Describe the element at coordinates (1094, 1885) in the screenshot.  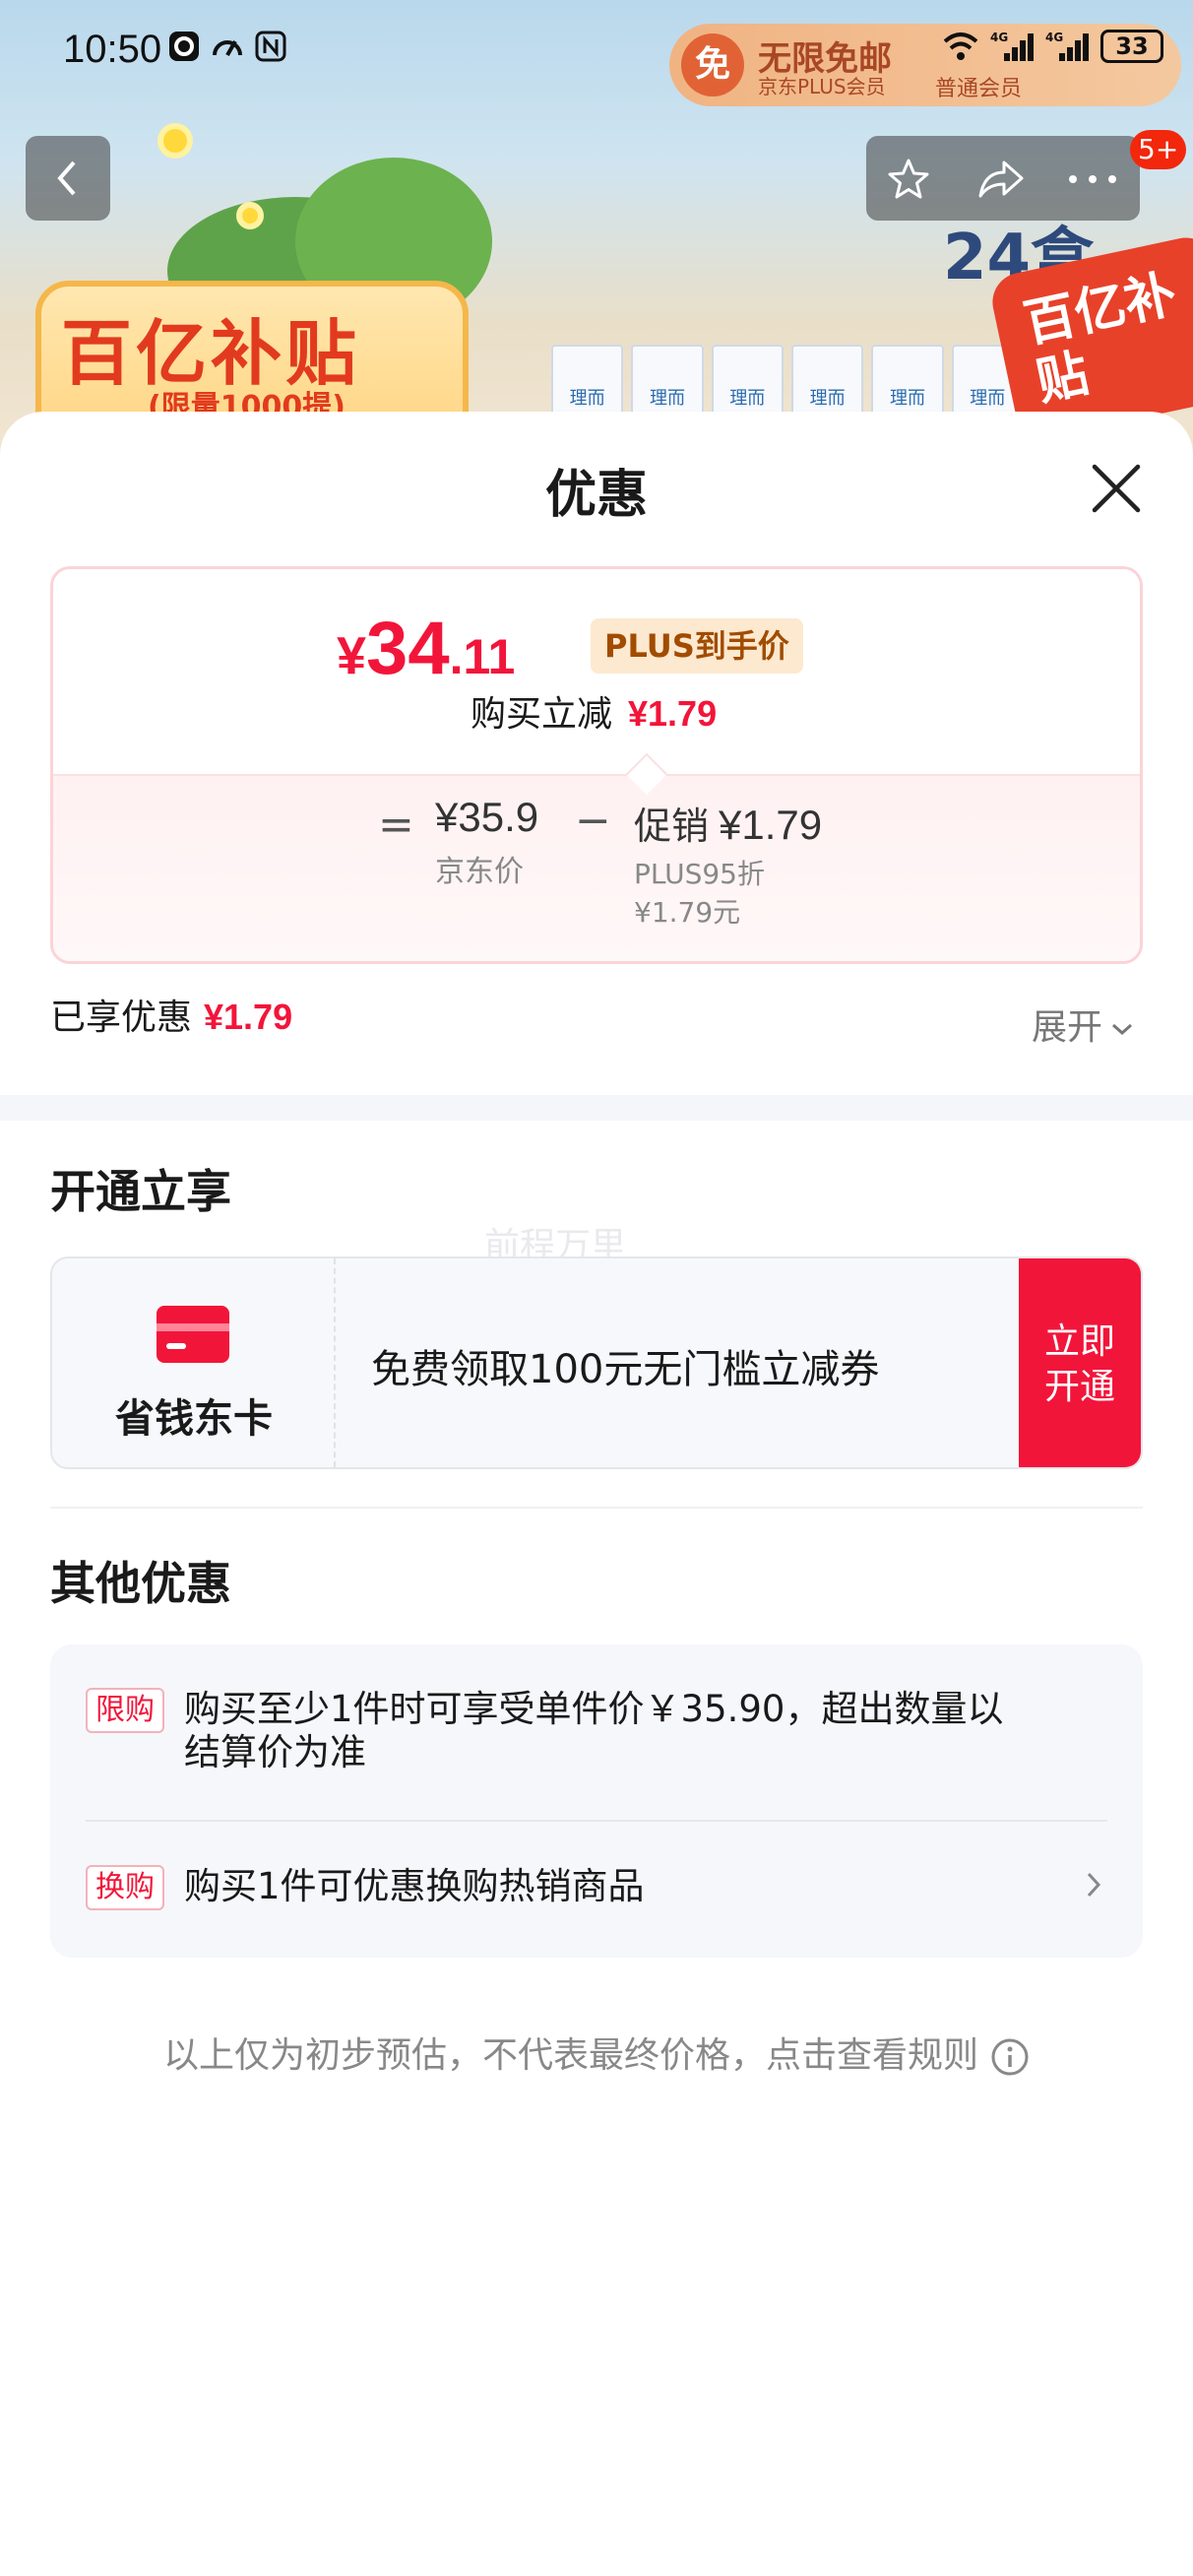
I see `chevron-right-icon` at that location.